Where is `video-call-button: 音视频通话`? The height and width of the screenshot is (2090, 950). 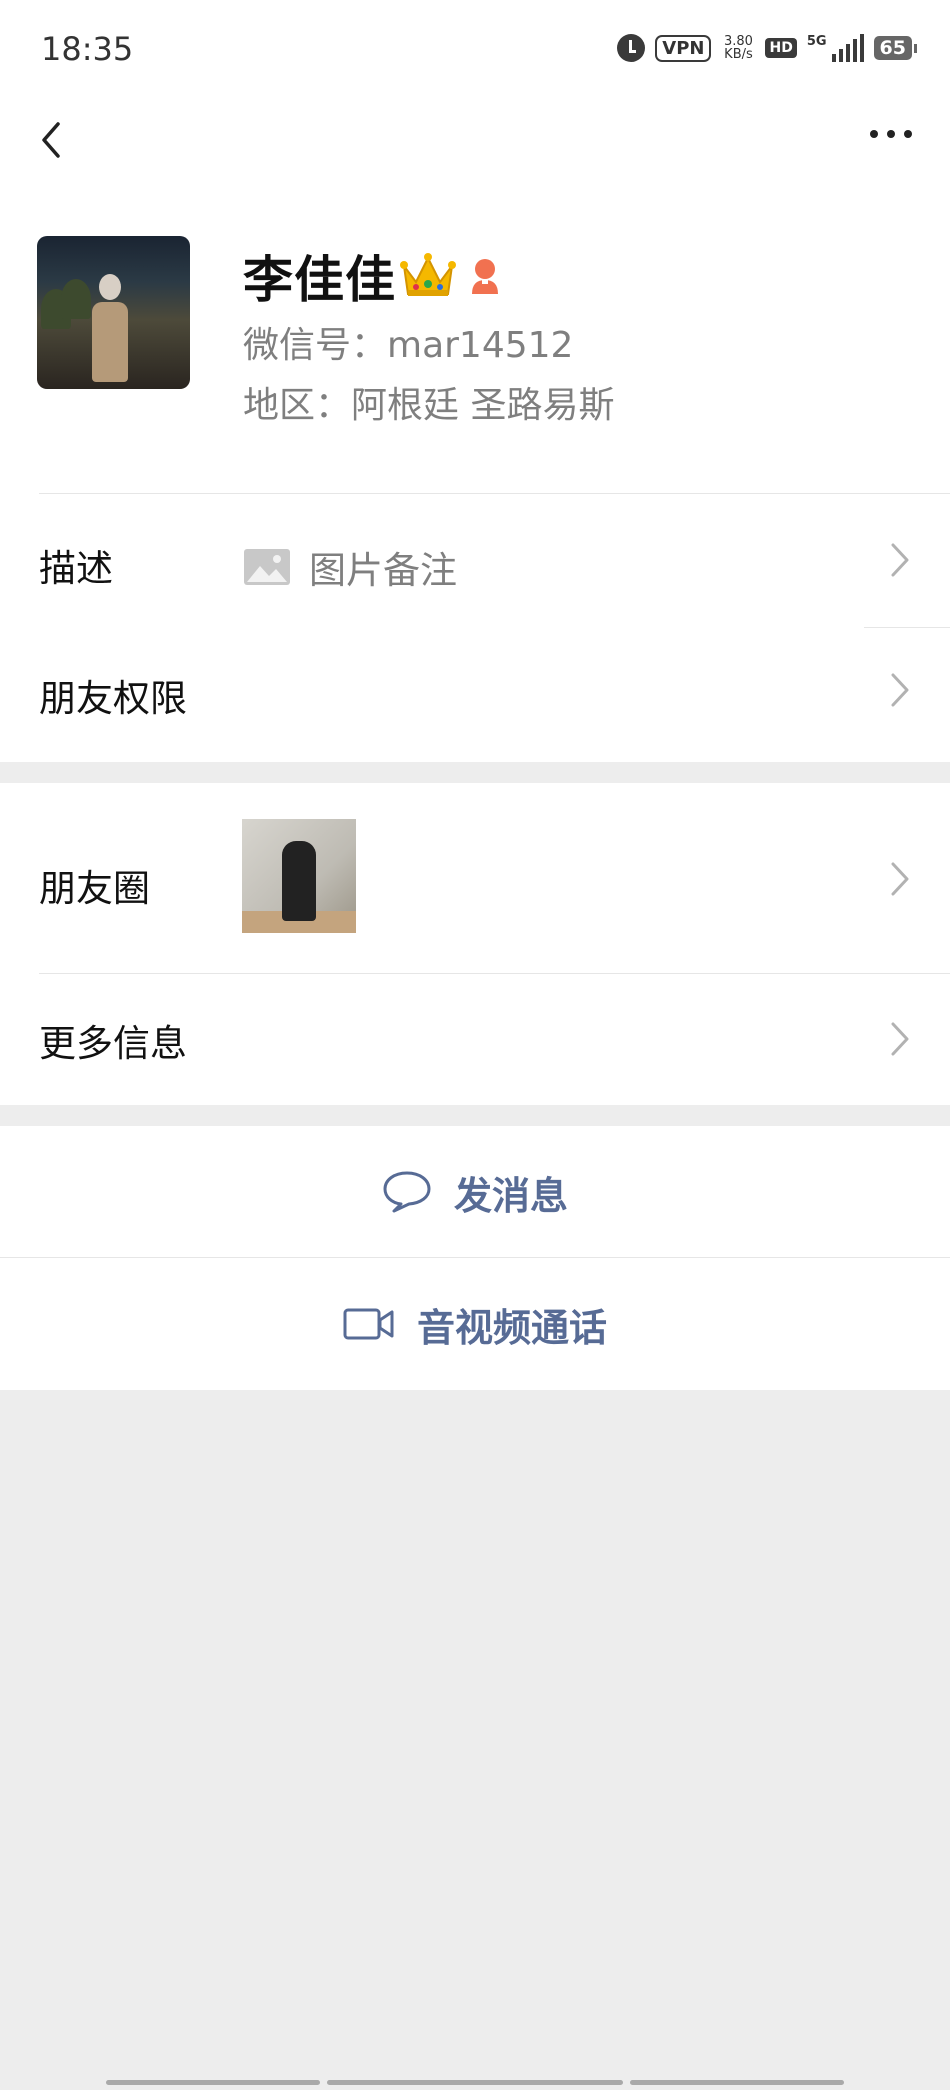 video-call-button: 音视频通话 is located at coordinates (475, 1324).